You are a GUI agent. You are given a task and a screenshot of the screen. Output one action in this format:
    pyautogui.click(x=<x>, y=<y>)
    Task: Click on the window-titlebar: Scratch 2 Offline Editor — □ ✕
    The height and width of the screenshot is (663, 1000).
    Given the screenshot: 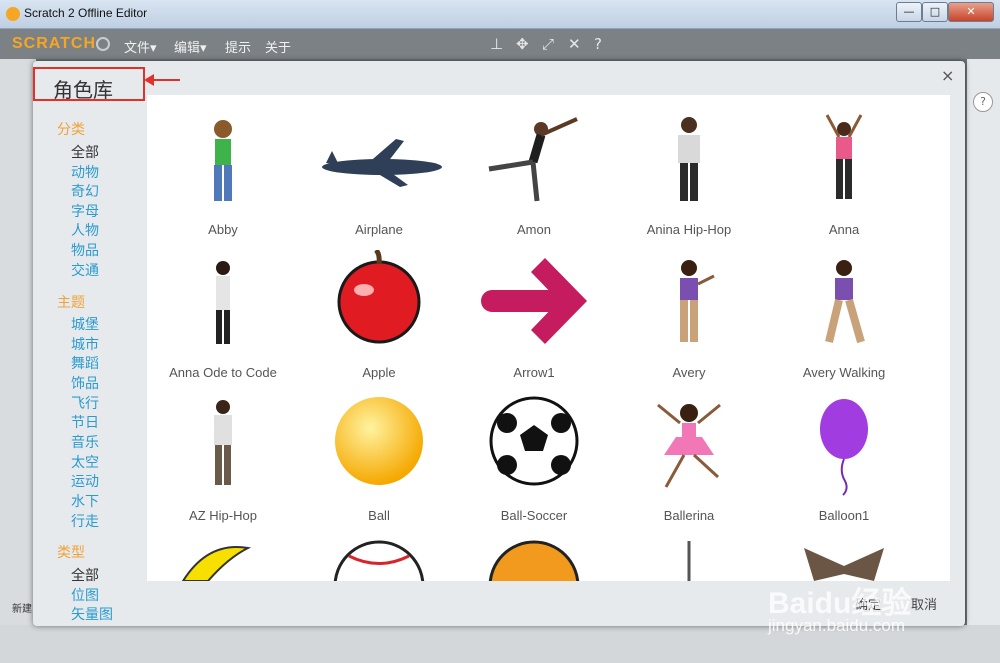 What is the action you would take?
    pyautogui.click(x=500, y=14)
    